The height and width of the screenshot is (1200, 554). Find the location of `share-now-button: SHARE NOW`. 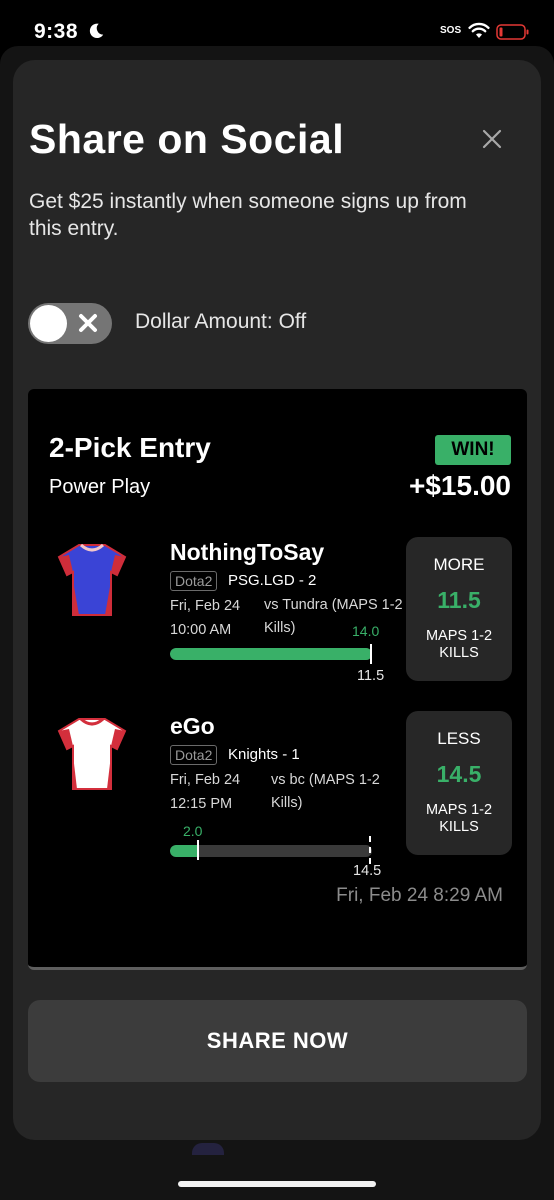

share-now-button: SHARE NOW is located at coordinates (277, 1041).